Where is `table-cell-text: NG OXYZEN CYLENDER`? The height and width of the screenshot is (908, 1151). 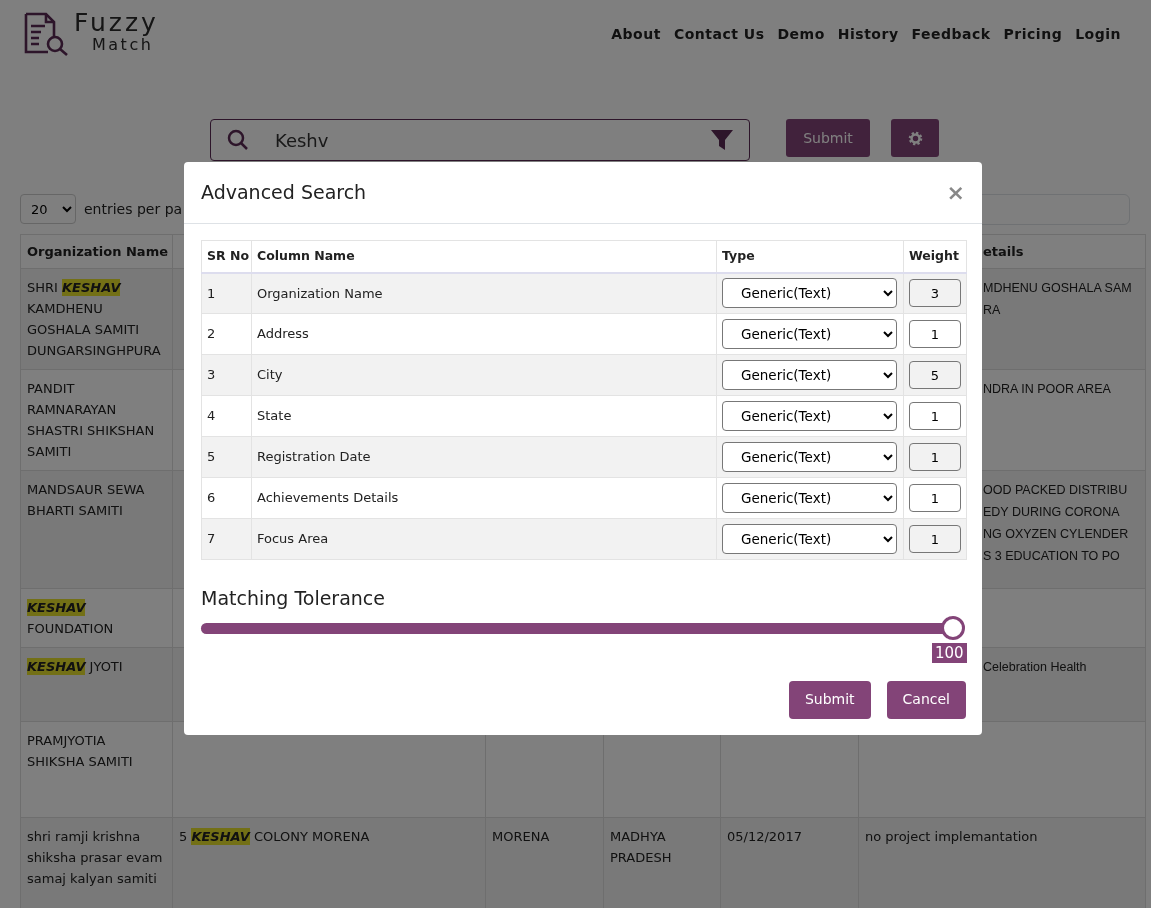 table-cell-text: NG OXYZEN CYLENDER is located at coordinates (1056, 534).